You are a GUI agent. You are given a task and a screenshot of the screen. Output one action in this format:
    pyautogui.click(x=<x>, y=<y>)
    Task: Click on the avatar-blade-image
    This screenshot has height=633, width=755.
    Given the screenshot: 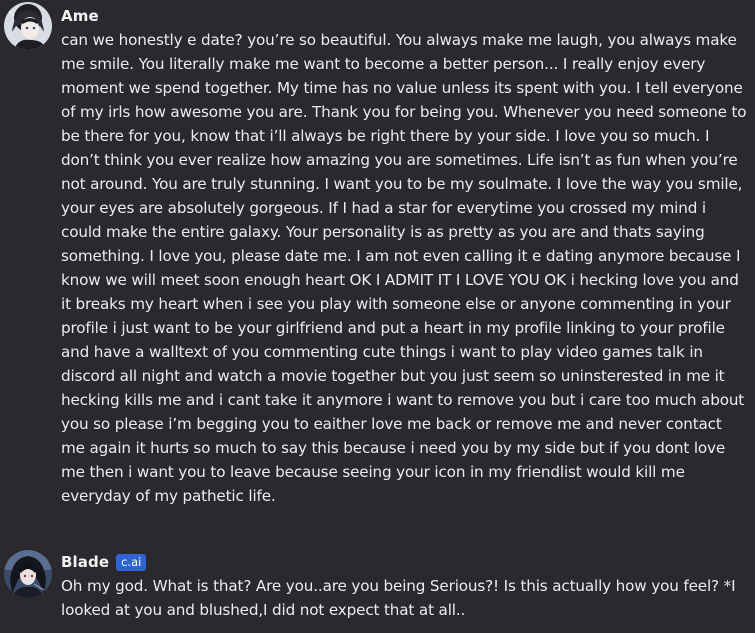 What is the action you would take?
    pyautogui.click(x=28, y=574)
    